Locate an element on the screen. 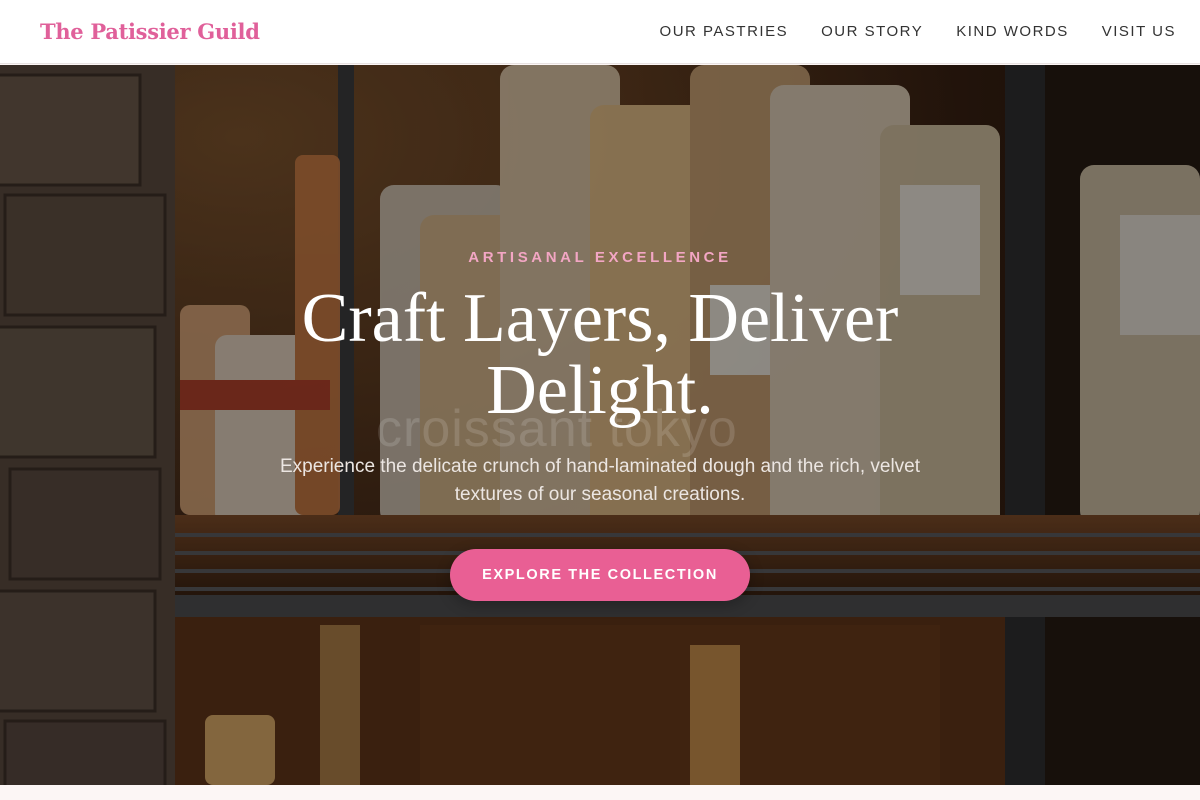 The height and width of the screenshot is (800, 1200). nav-link-our-story: OUR STORY is located at coordinates (872, 31).